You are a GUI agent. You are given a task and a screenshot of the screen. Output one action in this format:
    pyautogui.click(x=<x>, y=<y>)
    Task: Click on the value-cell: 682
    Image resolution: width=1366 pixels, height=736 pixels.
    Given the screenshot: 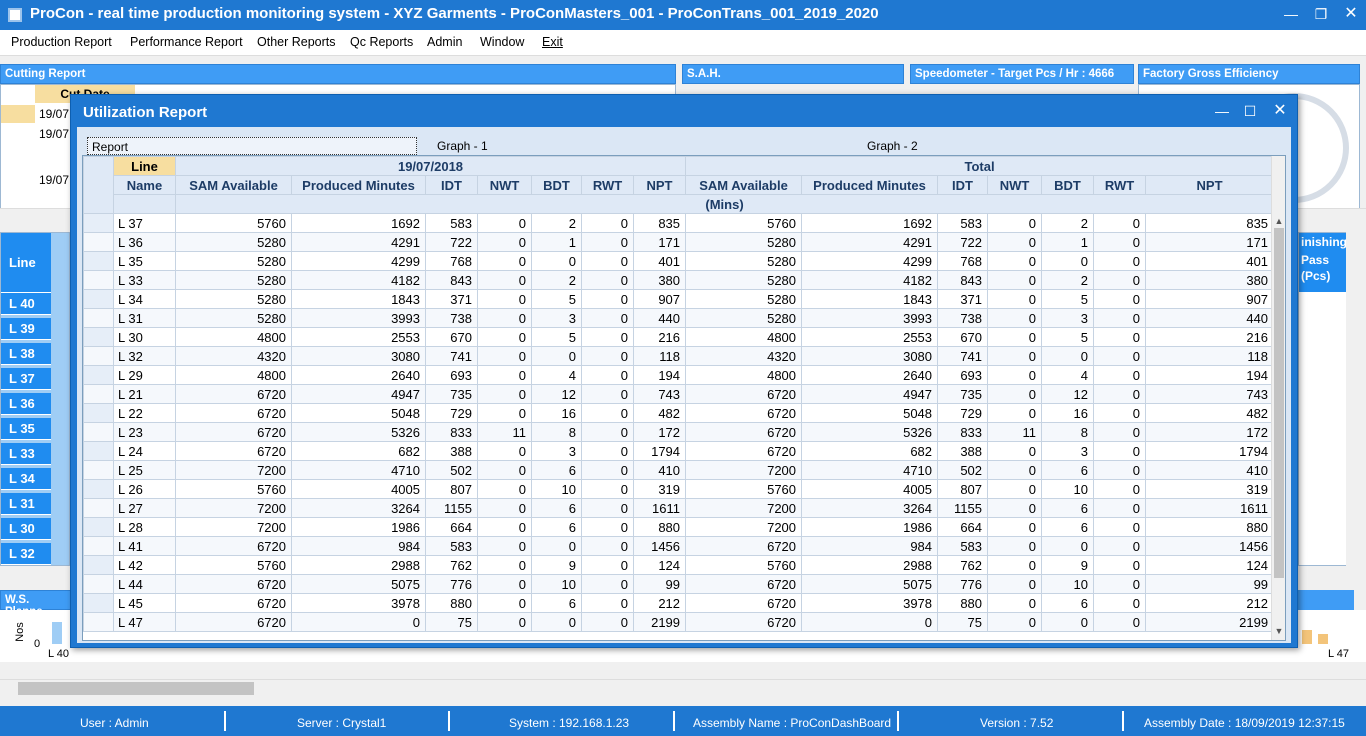 What is the action you would take?
    pyautogui.click(x=870, y=451)
    